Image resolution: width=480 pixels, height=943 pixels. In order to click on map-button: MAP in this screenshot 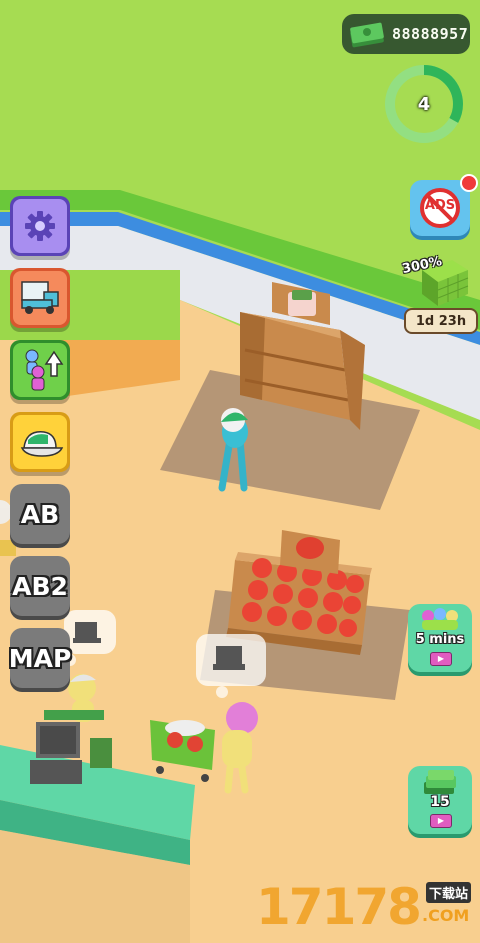, I will do `click(40, 658)`.